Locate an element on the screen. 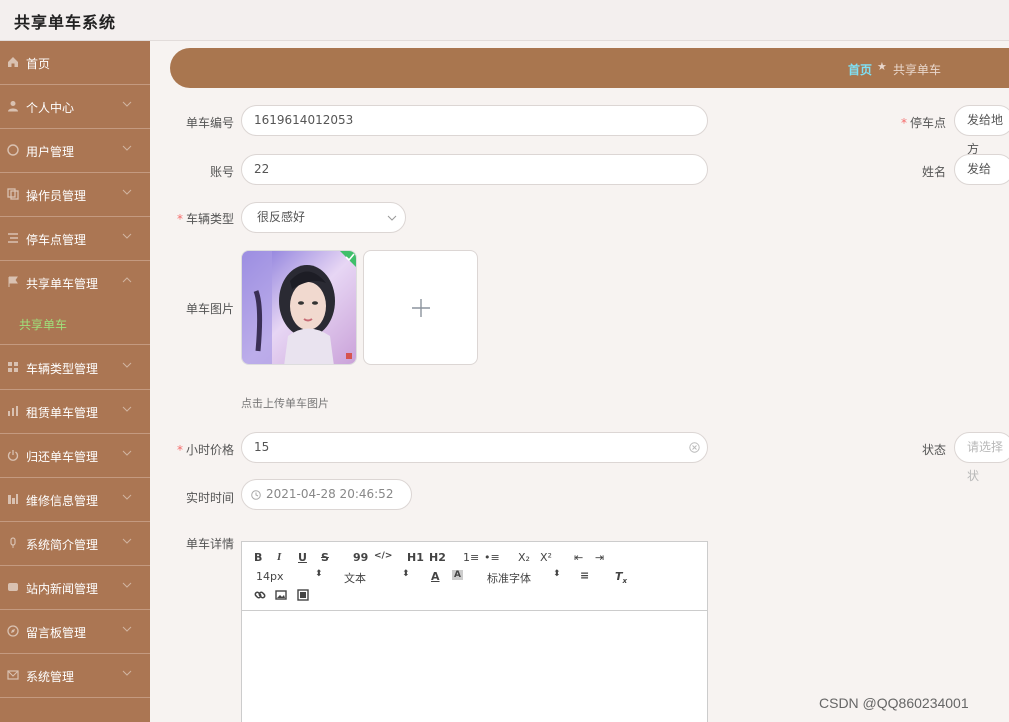 This screenshot has height=722, width=1009. vehicle-type-label: * 车辆类型 is located at coordinates (205, 219).